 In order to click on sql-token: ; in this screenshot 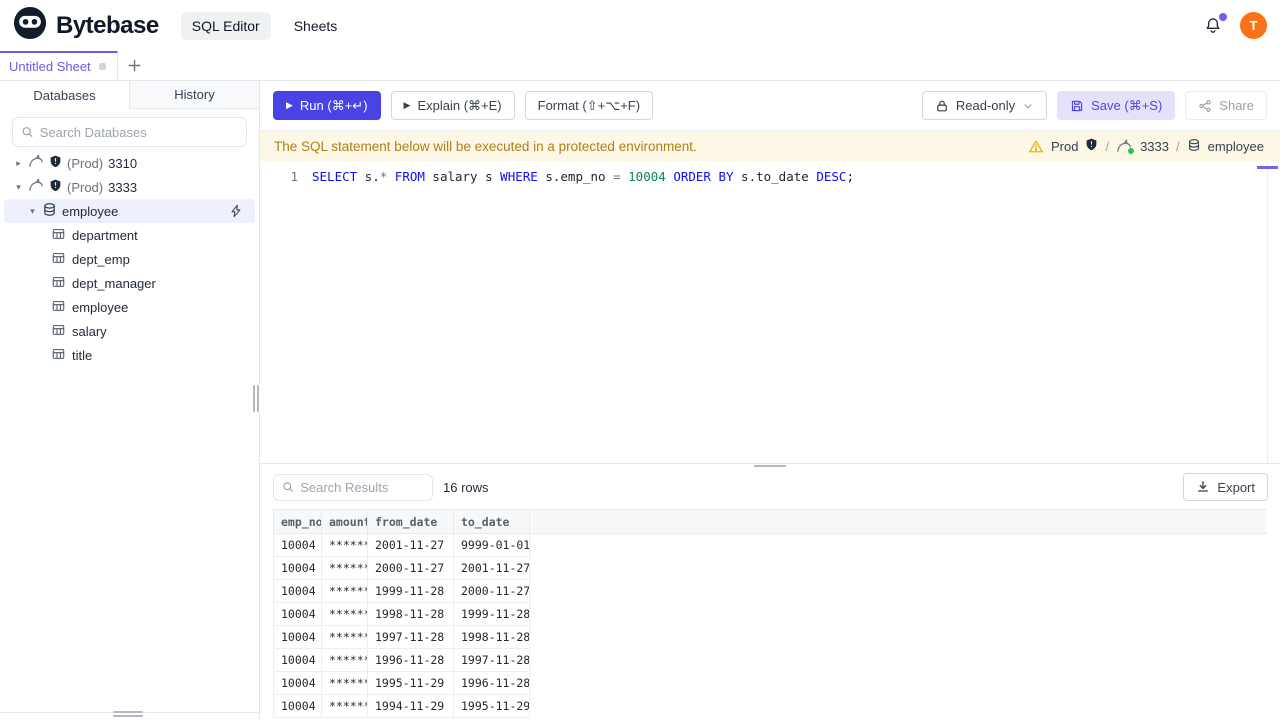, I will do `click(850, 176)`.